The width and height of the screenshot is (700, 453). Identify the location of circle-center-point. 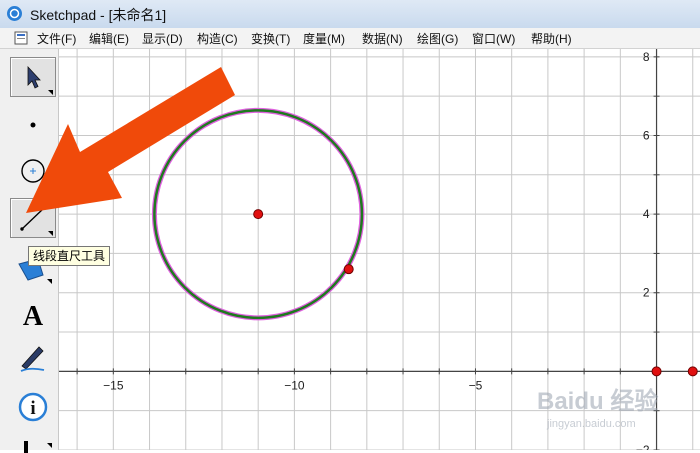
(258, 214).